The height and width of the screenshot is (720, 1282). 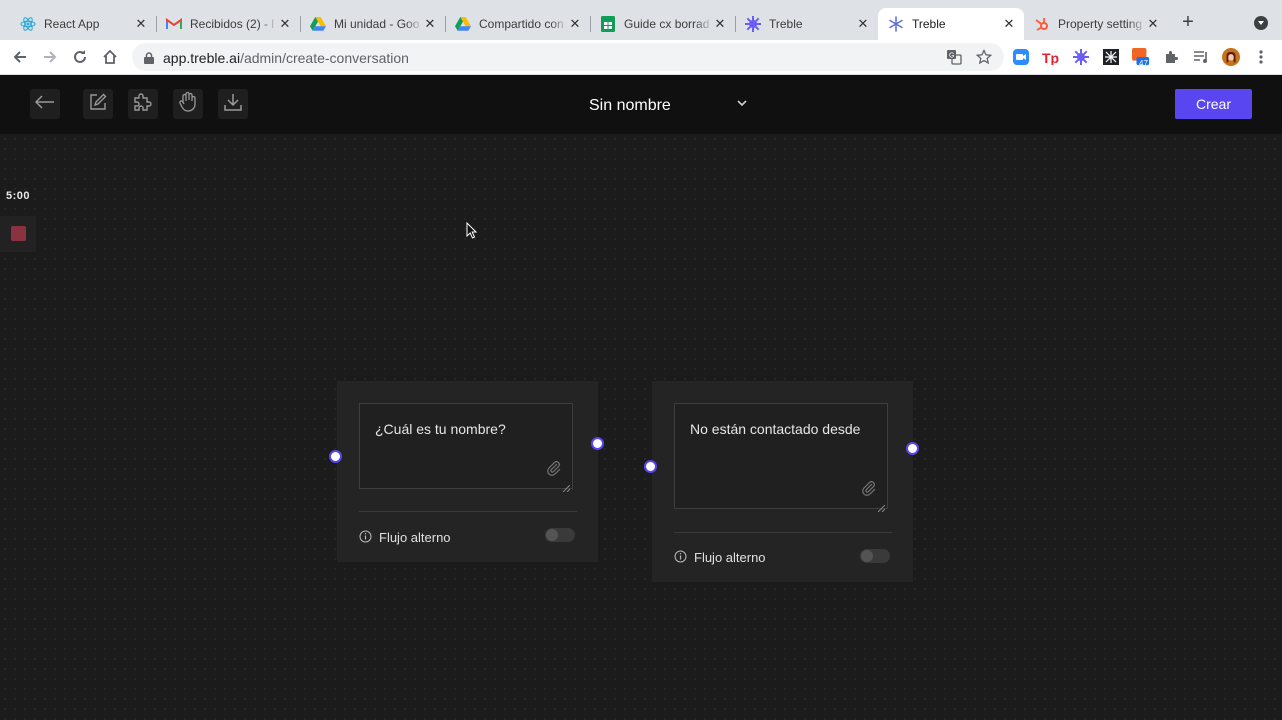 What do you see at coordinates (472, 233) in the screenshot?
I see `mouse-cursor-icon` at bounding box center [472, 233].